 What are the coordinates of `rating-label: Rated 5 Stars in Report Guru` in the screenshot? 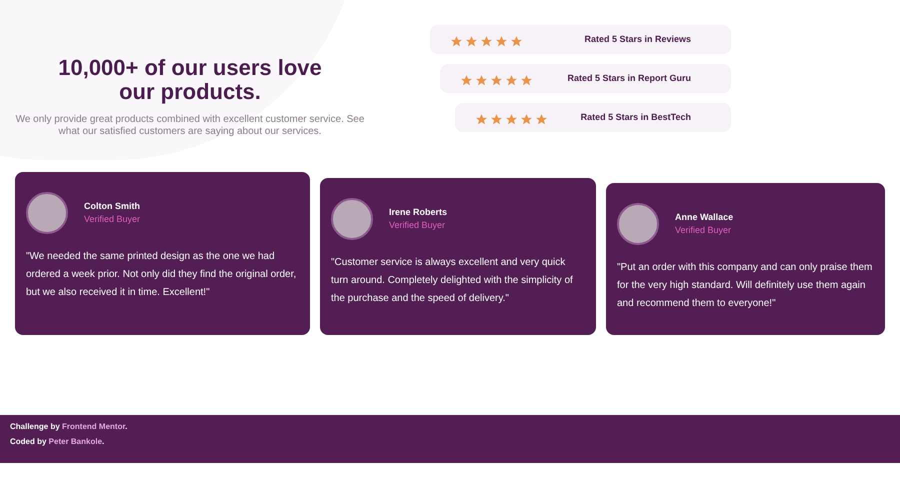 It's located at (629, 78).